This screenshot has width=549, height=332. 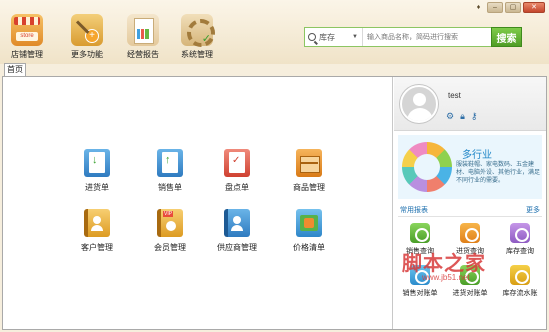 I want to click on function-price-list: 价格清单, so click(x=309, y=231).